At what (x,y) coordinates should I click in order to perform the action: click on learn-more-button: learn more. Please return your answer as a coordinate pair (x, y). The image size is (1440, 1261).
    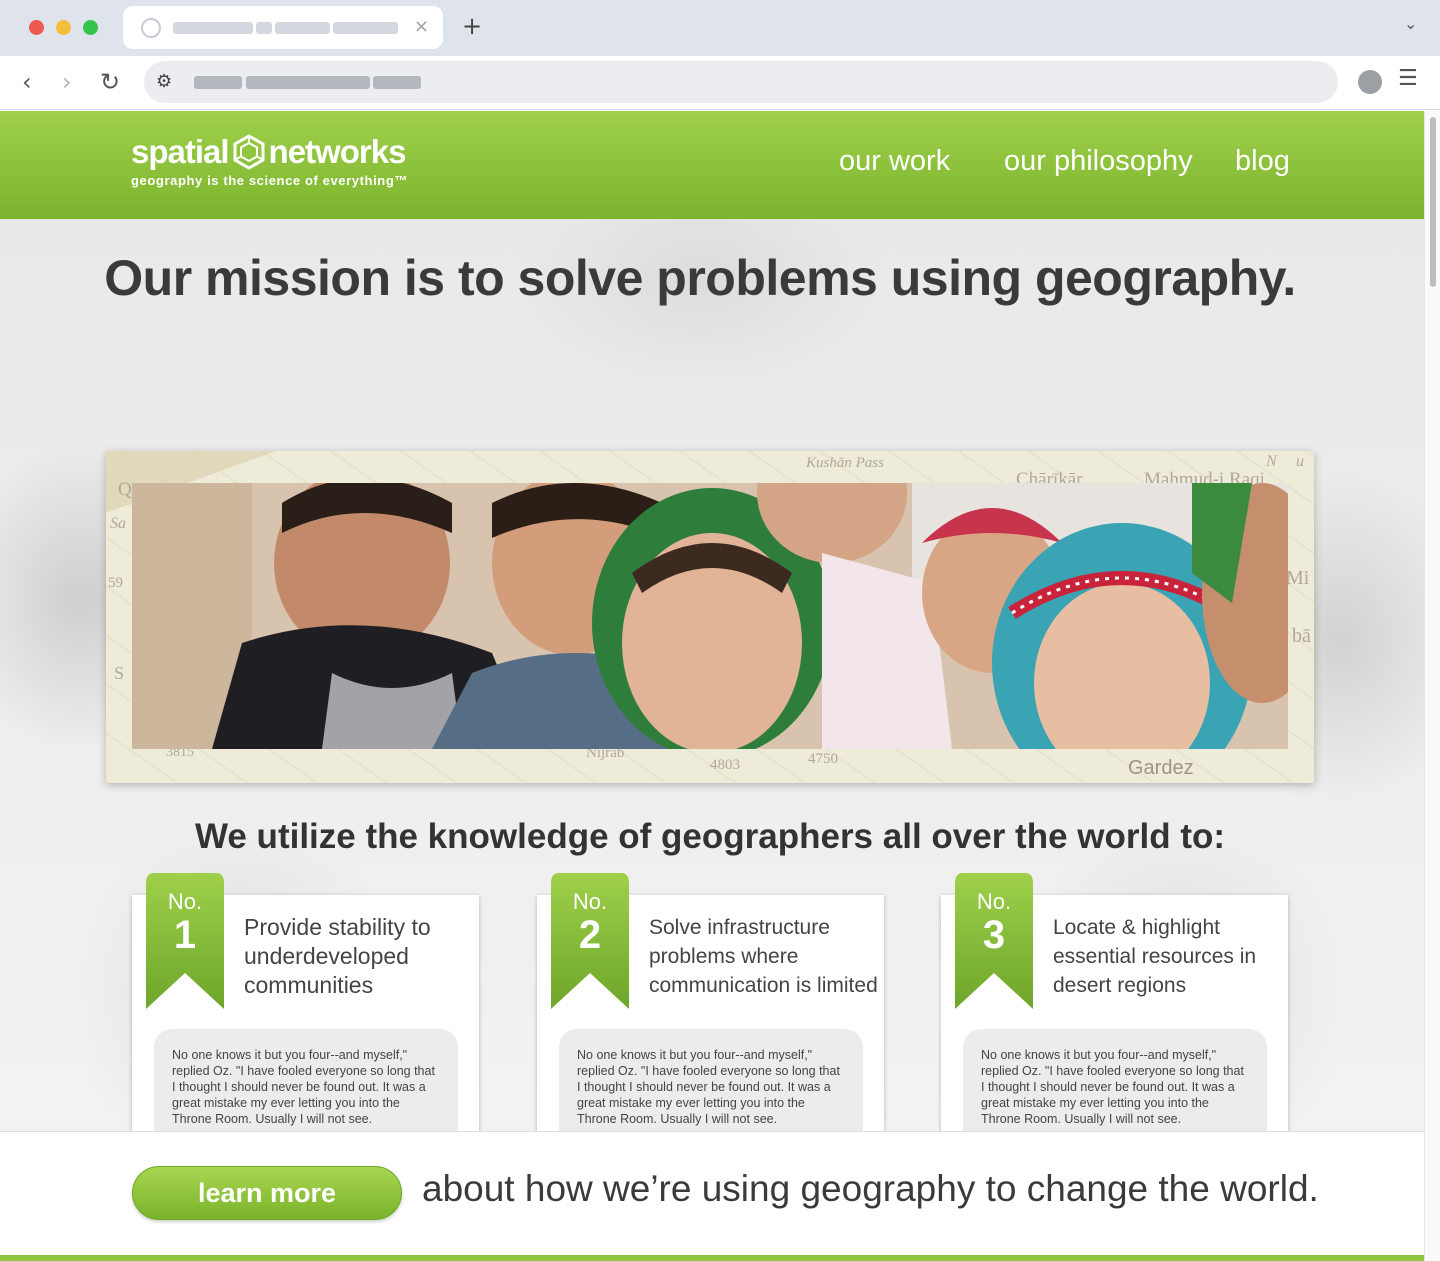
    Looking at the image, I should click on (267, 1193).